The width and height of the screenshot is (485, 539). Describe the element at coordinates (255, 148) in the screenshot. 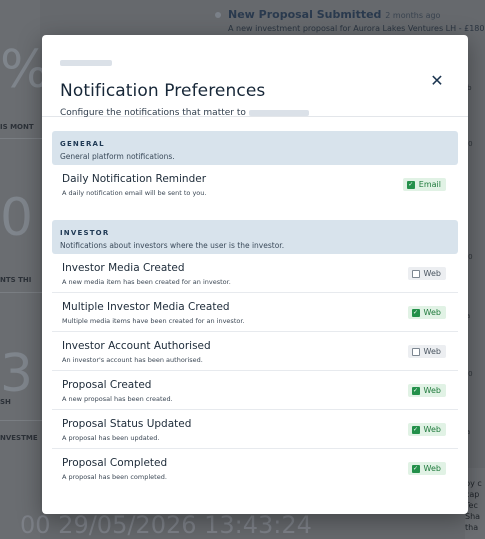

I see `section-header-general: GENERAL General platform notifications.` at that location.